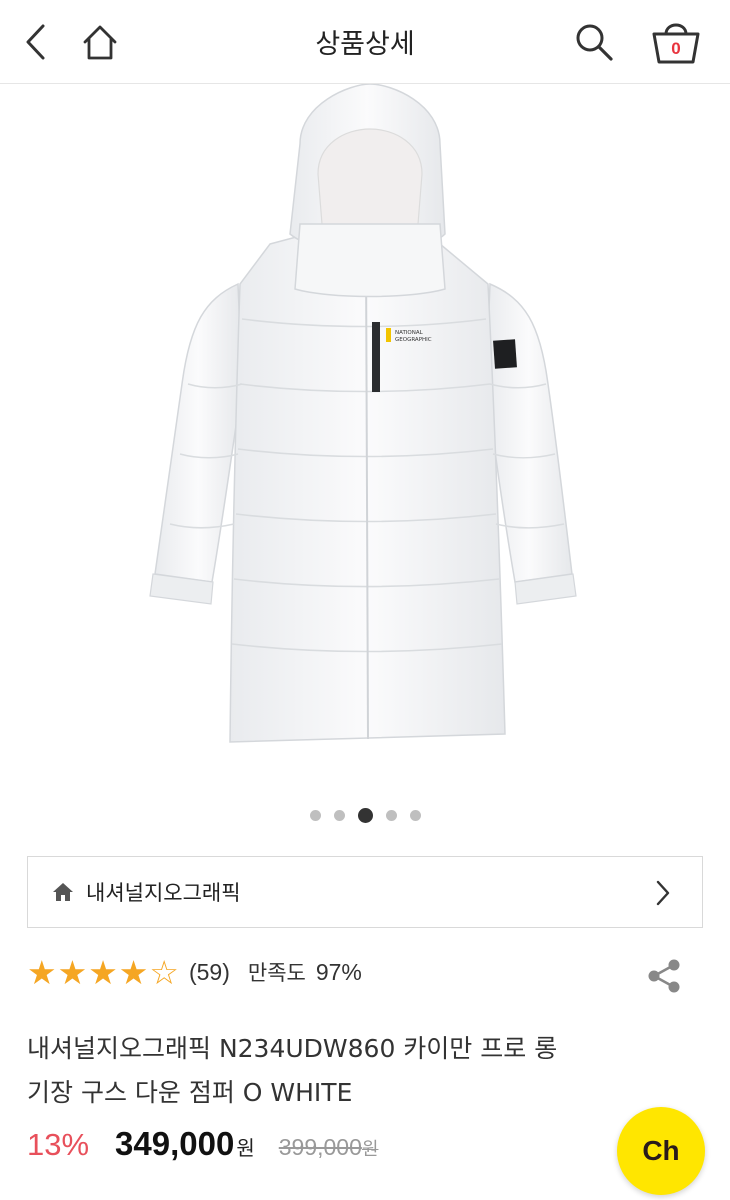 The height and width of the screenshot is (1200, 730). I want to click on product-title-line: 기장 구스 다운 점퍼 O WHITE, so click(190, 1092).